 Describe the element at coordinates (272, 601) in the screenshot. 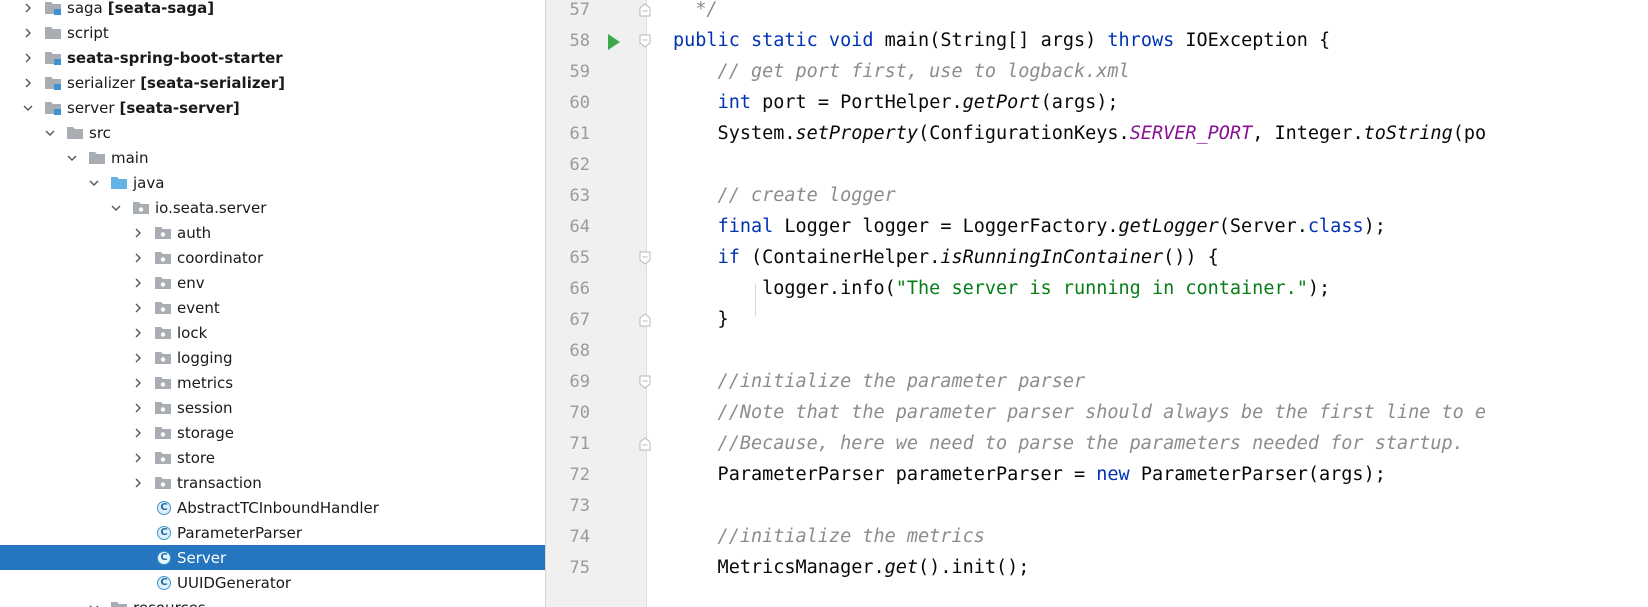

I see `tree-item-resources: resources` at that location.